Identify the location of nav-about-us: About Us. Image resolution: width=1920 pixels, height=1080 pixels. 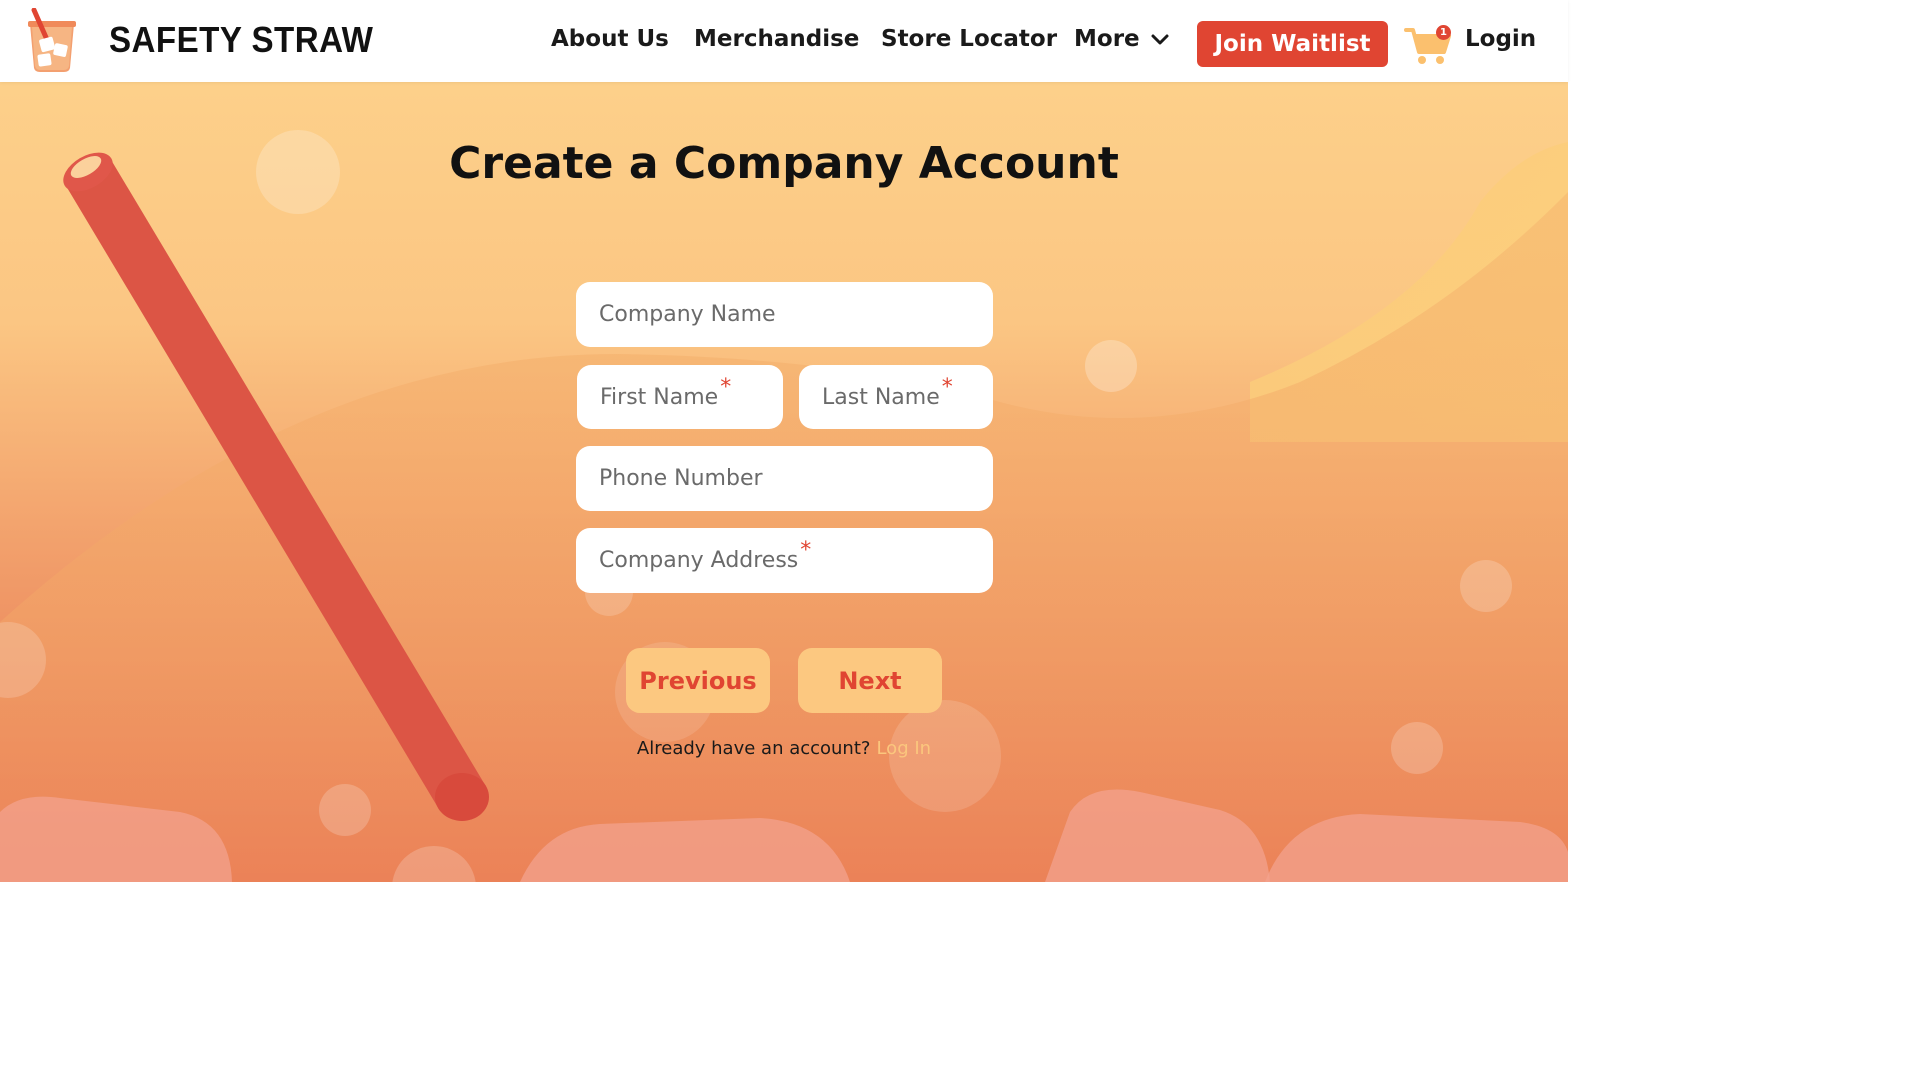
(610, 39).